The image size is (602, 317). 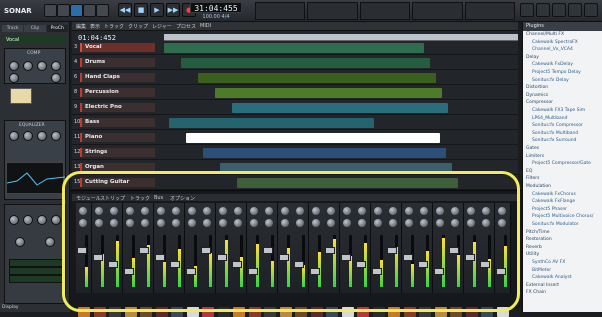 I want to click on eq-lowmid-knob, so click(x=28, y=136).